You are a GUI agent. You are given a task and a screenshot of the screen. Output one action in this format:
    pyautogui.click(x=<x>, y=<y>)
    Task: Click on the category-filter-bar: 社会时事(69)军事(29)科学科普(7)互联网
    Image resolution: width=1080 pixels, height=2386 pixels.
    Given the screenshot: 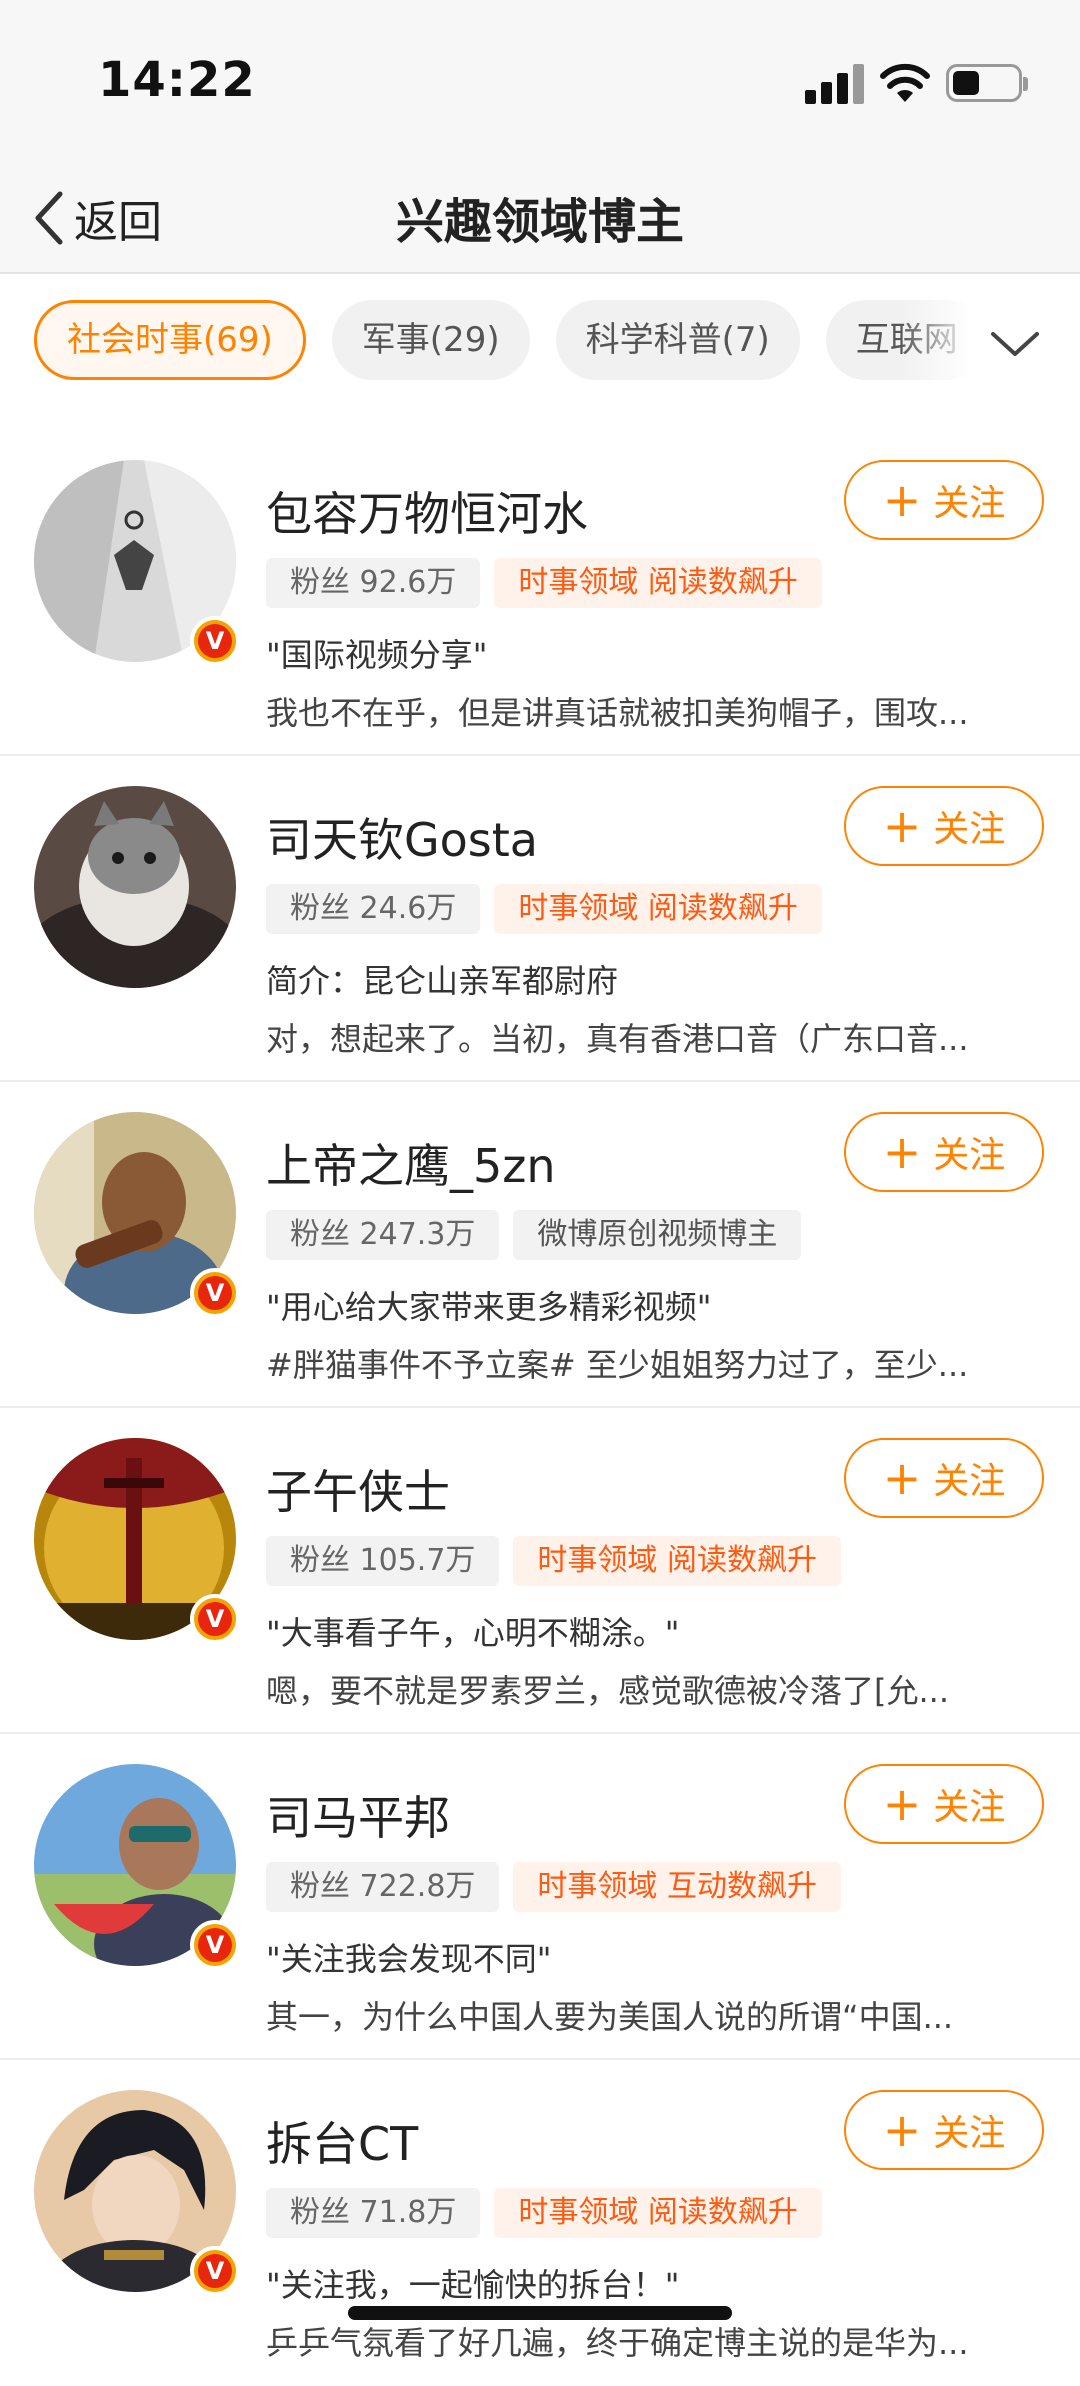 What is the action you would take?
    pyautogui.click(x=540, y=340)
    